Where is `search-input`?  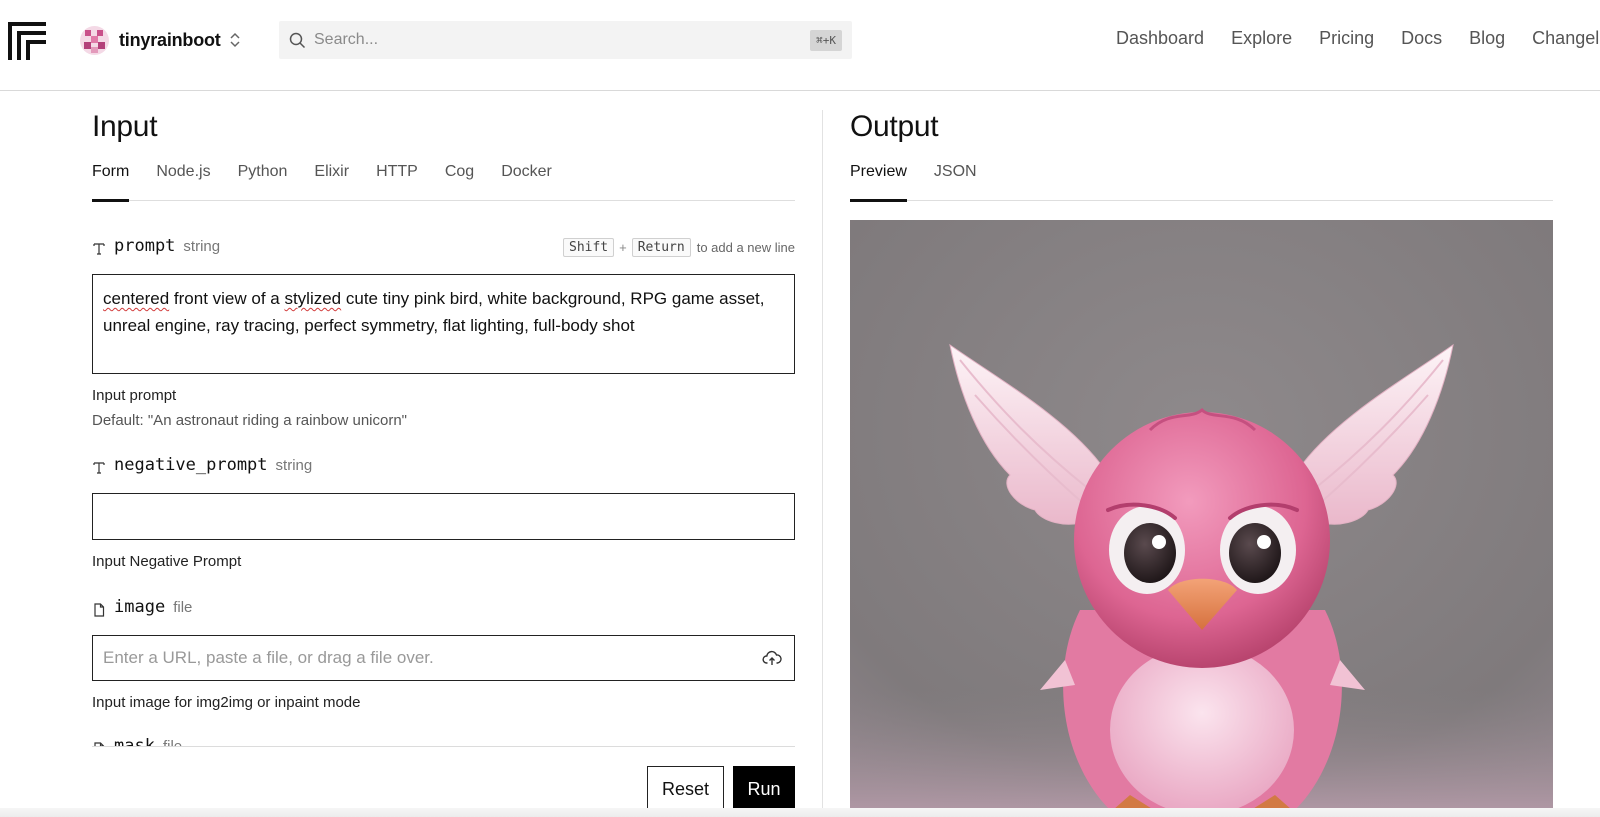
search-input is located at coordinates (549, 40).